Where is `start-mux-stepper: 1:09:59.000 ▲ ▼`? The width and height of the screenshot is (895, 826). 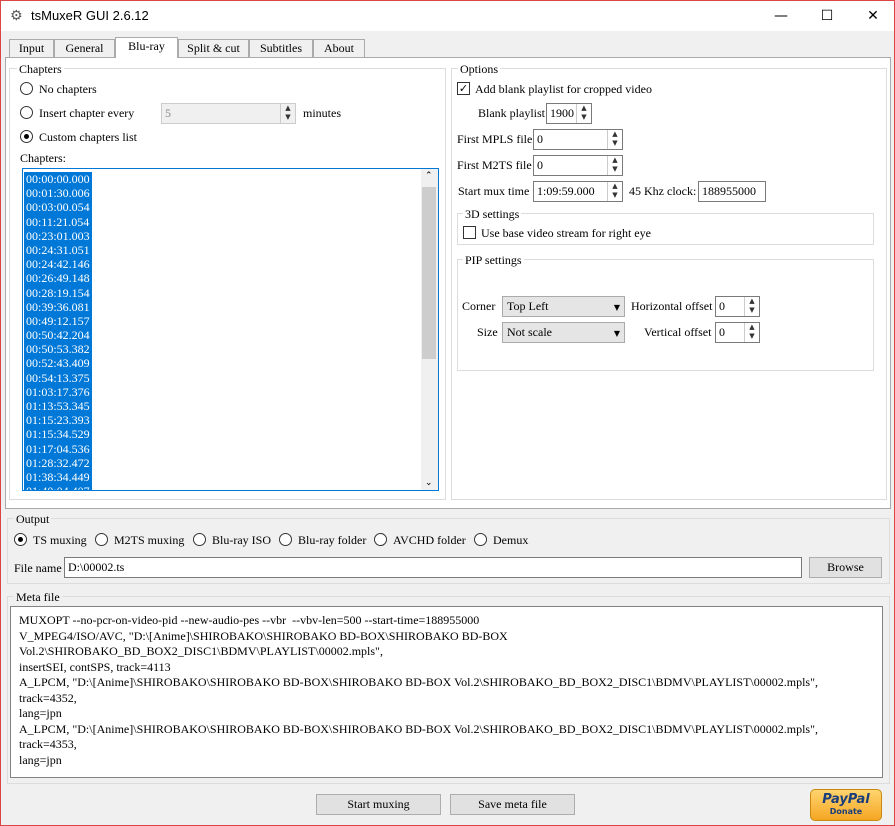 start-mux-stepper: 1:09:59.000 ▲ ▼ is located at coordinates (578, 191).